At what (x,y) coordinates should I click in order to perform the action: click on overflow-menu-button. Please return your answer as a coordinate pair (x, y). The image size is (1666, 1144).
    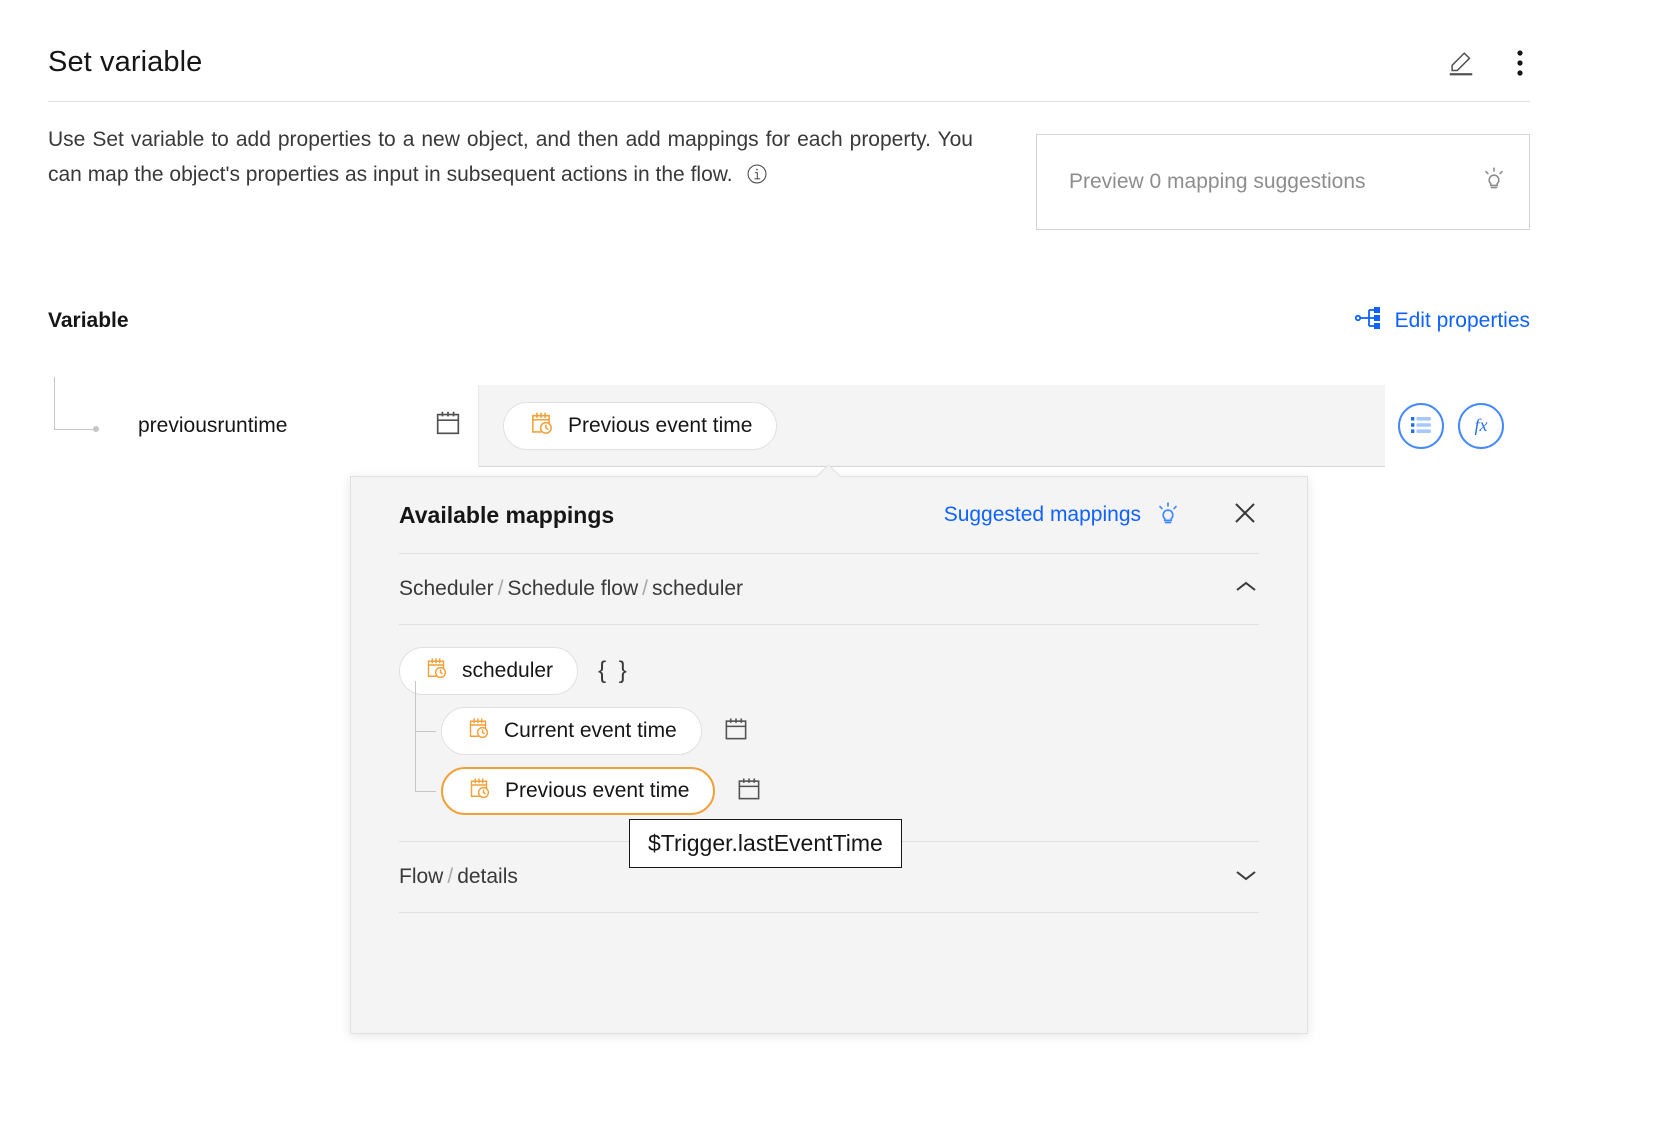
    Looking at the image, I should click on (1520, 63).